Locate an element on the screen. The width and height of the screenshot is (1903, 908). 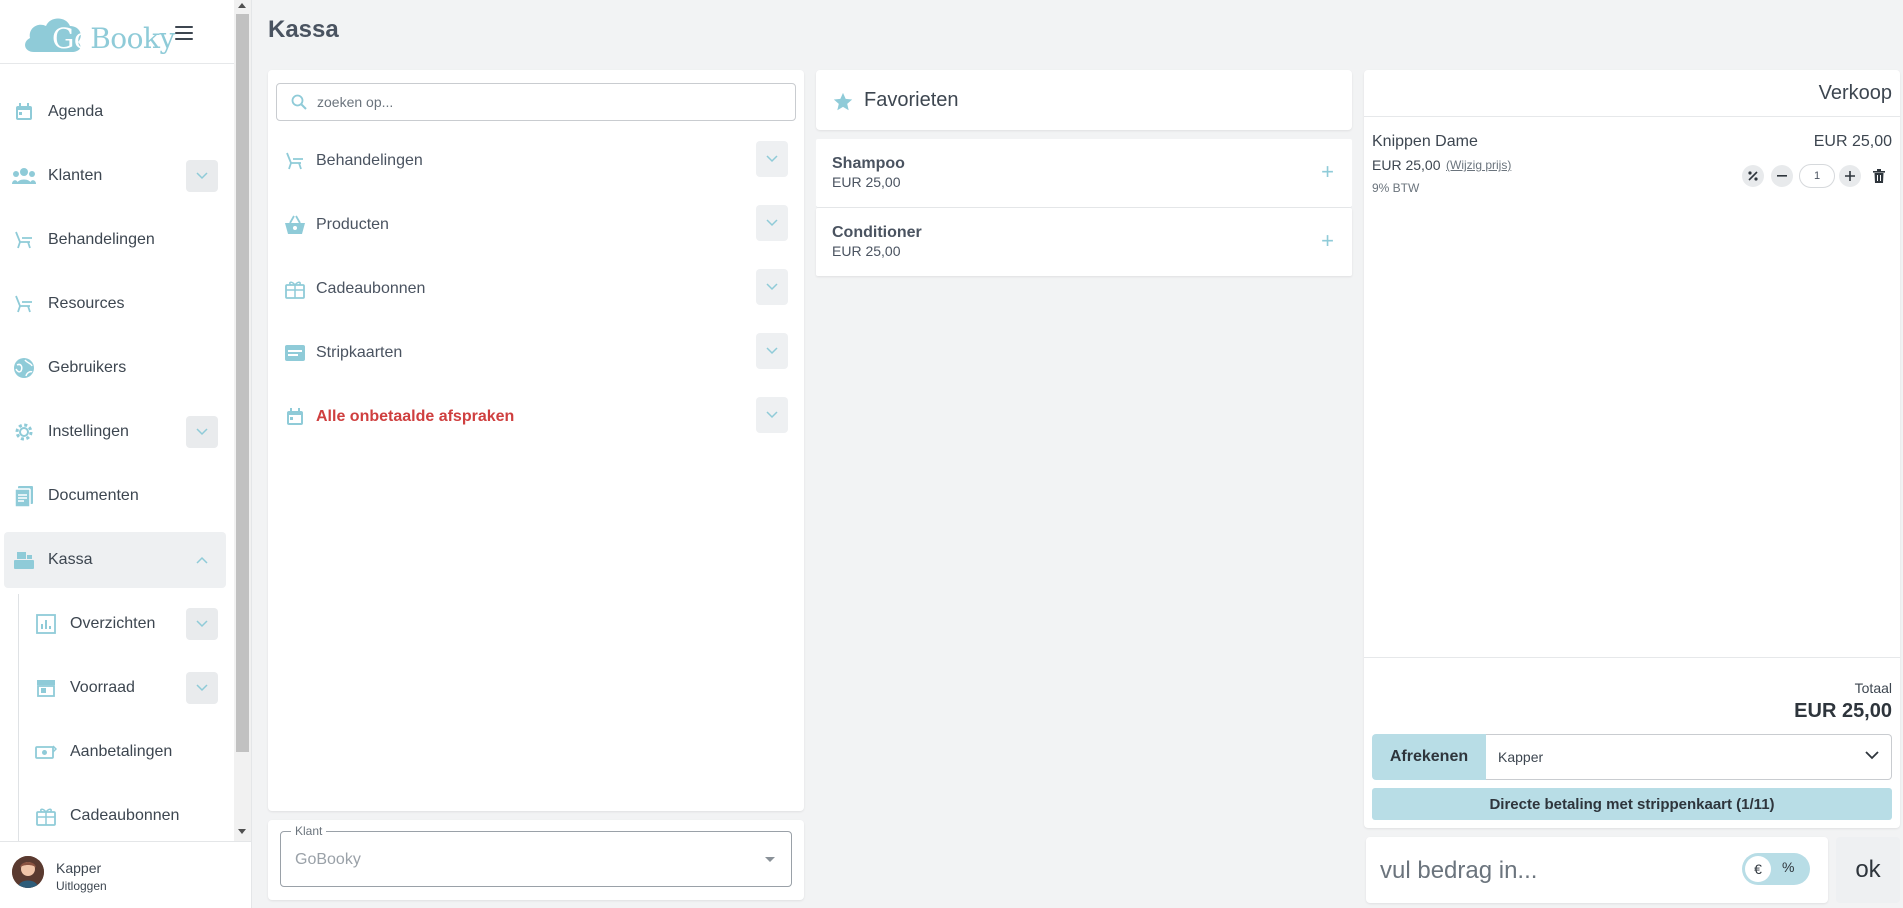
avatar is located at coordinates (28, 872).